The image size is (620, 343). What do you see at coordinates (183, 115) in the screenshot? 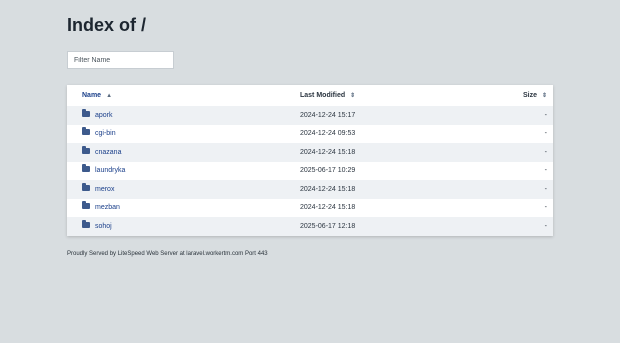
I see `name-cell: apork` at bounding box center [183, 115].